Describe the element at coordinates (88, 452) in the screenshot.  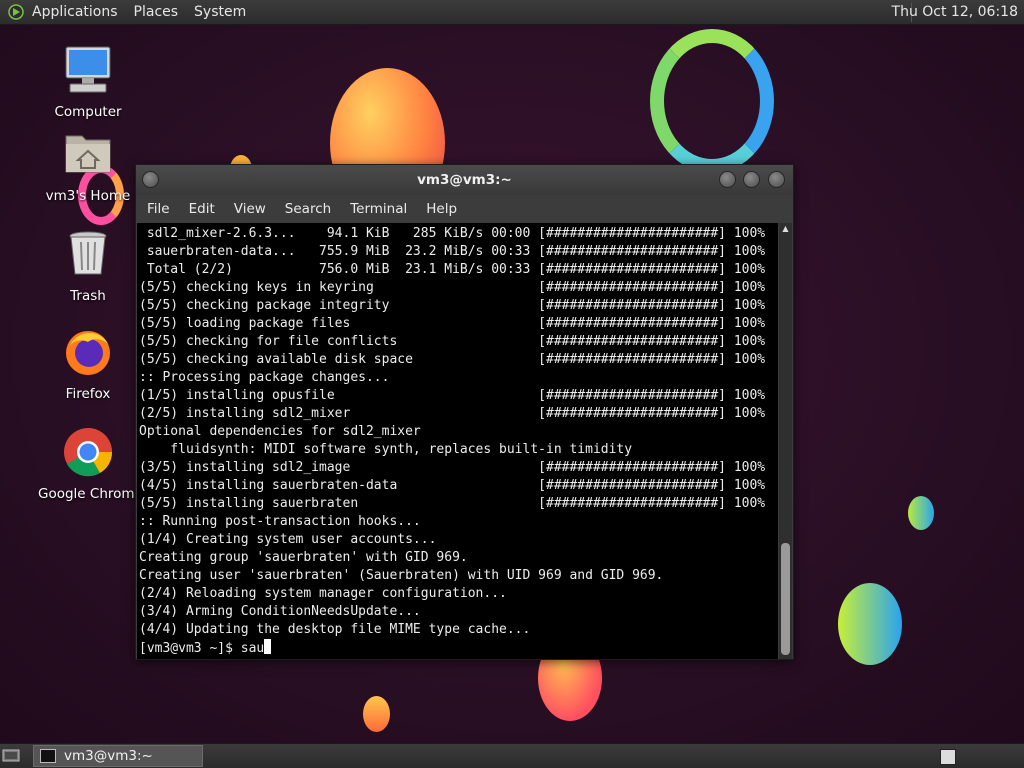
I see `chrome-icon` at that location.